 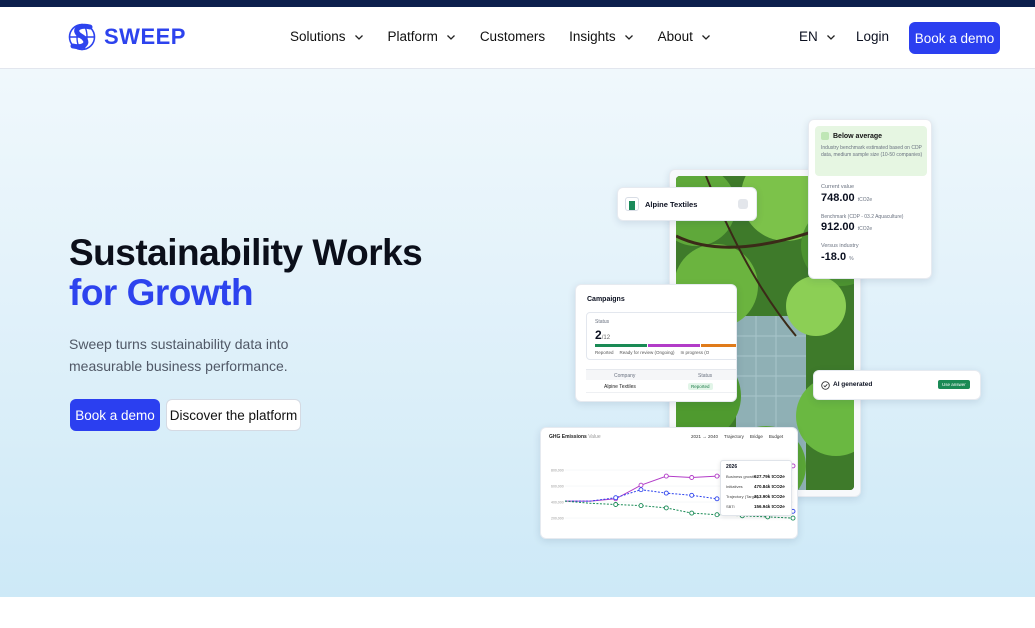 What do you see at coordinates (834, 257) in the screenshot?
I see `versus-value: -18.0` at bounding box center [834, 257].